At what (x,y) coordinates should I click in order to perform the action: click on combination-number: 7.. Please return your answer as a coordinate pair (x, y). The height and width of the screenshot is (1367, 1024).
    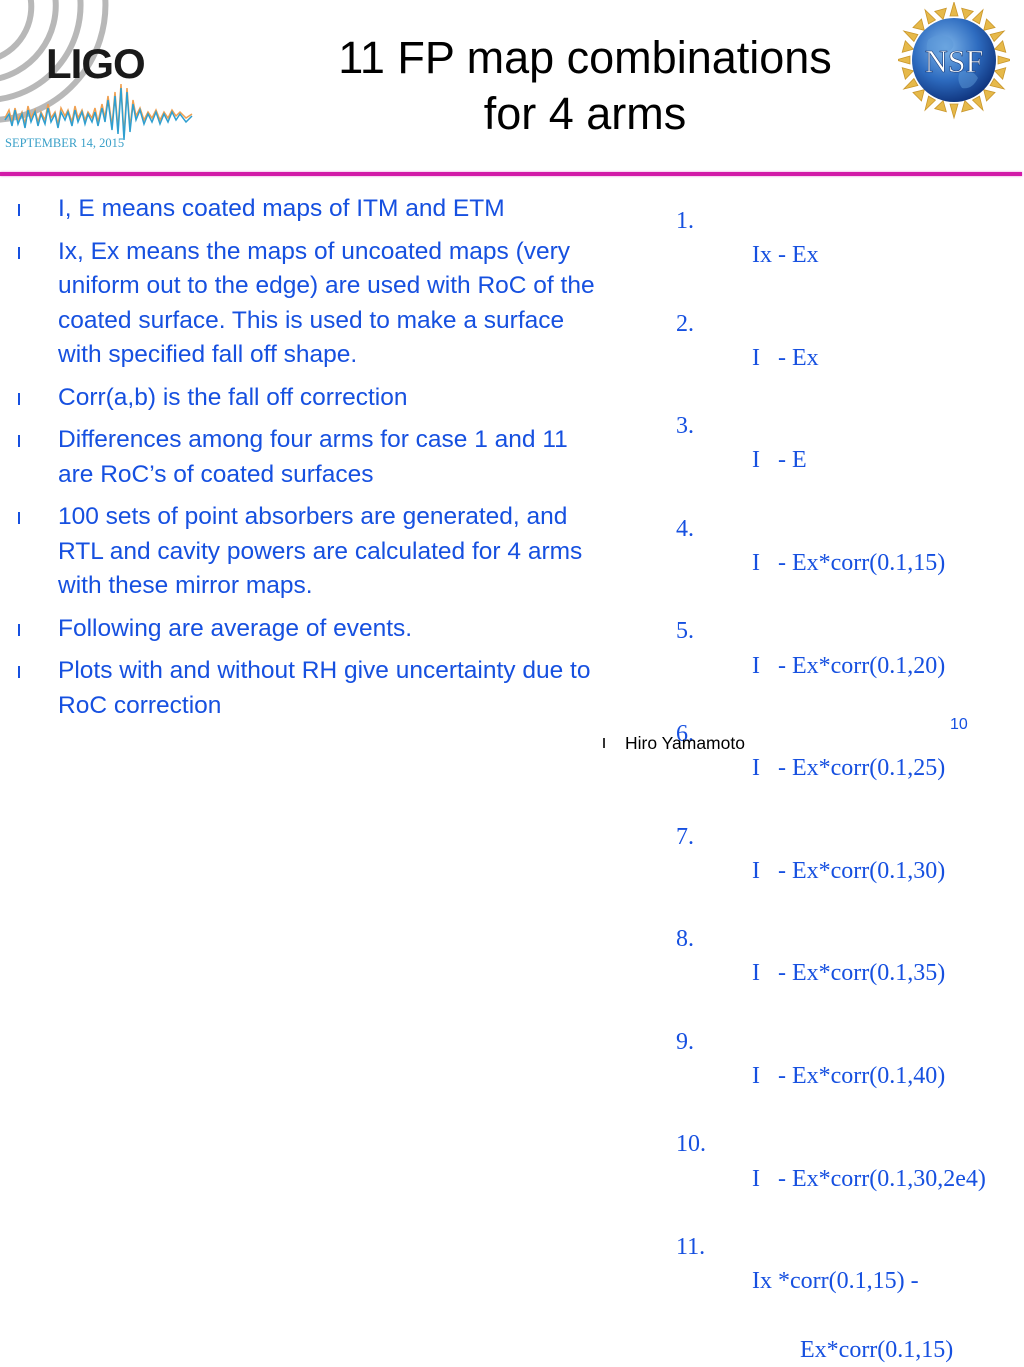
    Looking at the image, I should click on (685, 836).